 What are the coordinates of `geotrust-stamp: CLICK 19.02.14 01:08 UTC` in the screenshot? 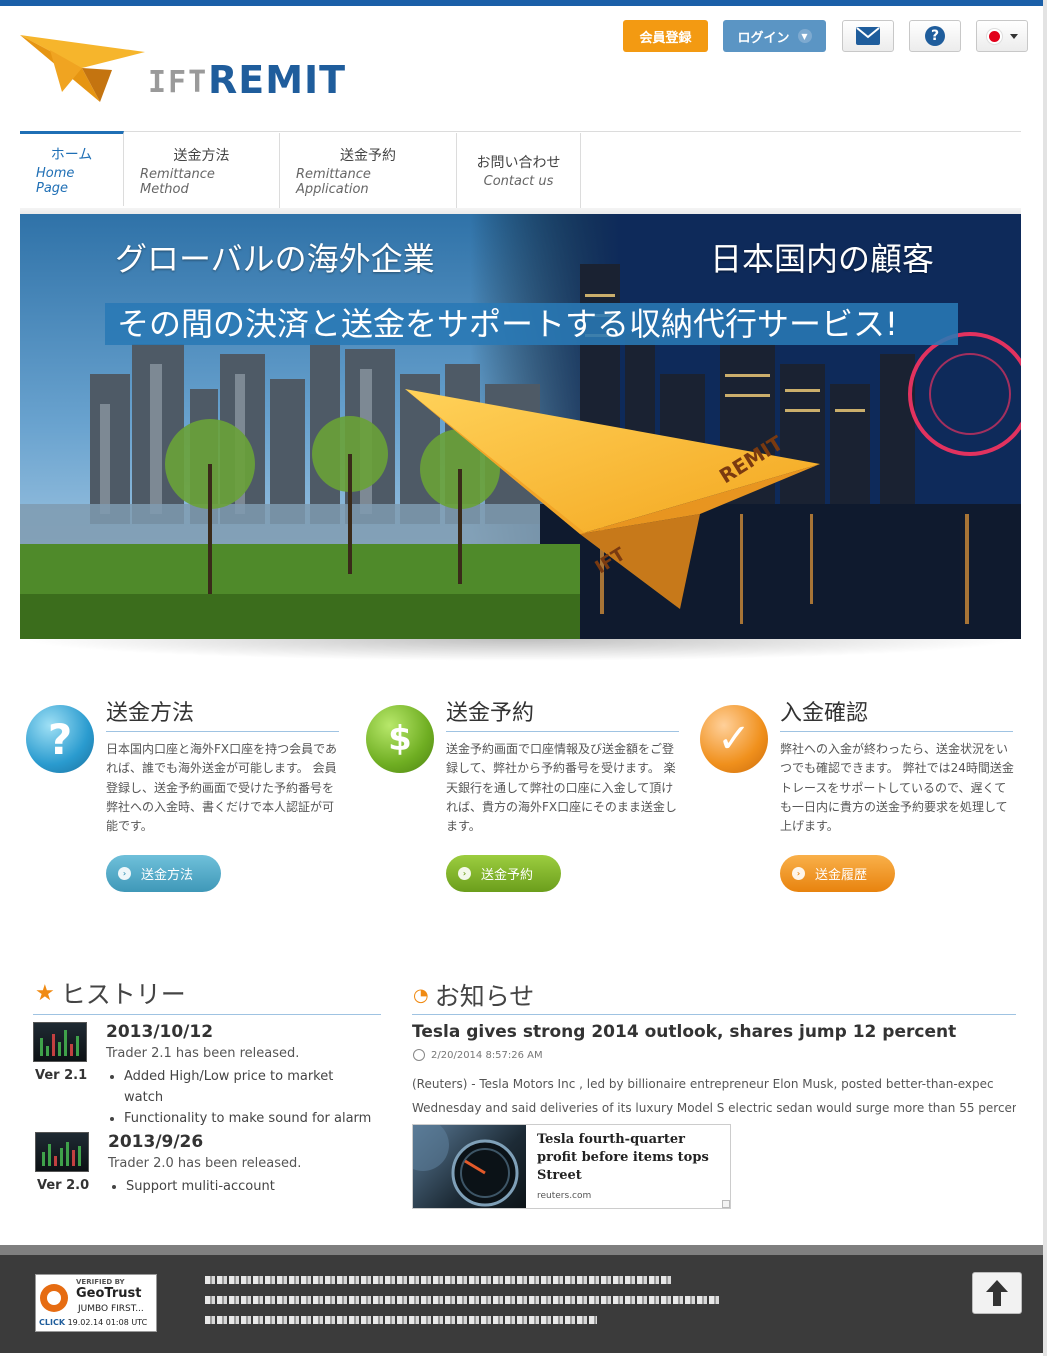 It's located at (93, 1322).